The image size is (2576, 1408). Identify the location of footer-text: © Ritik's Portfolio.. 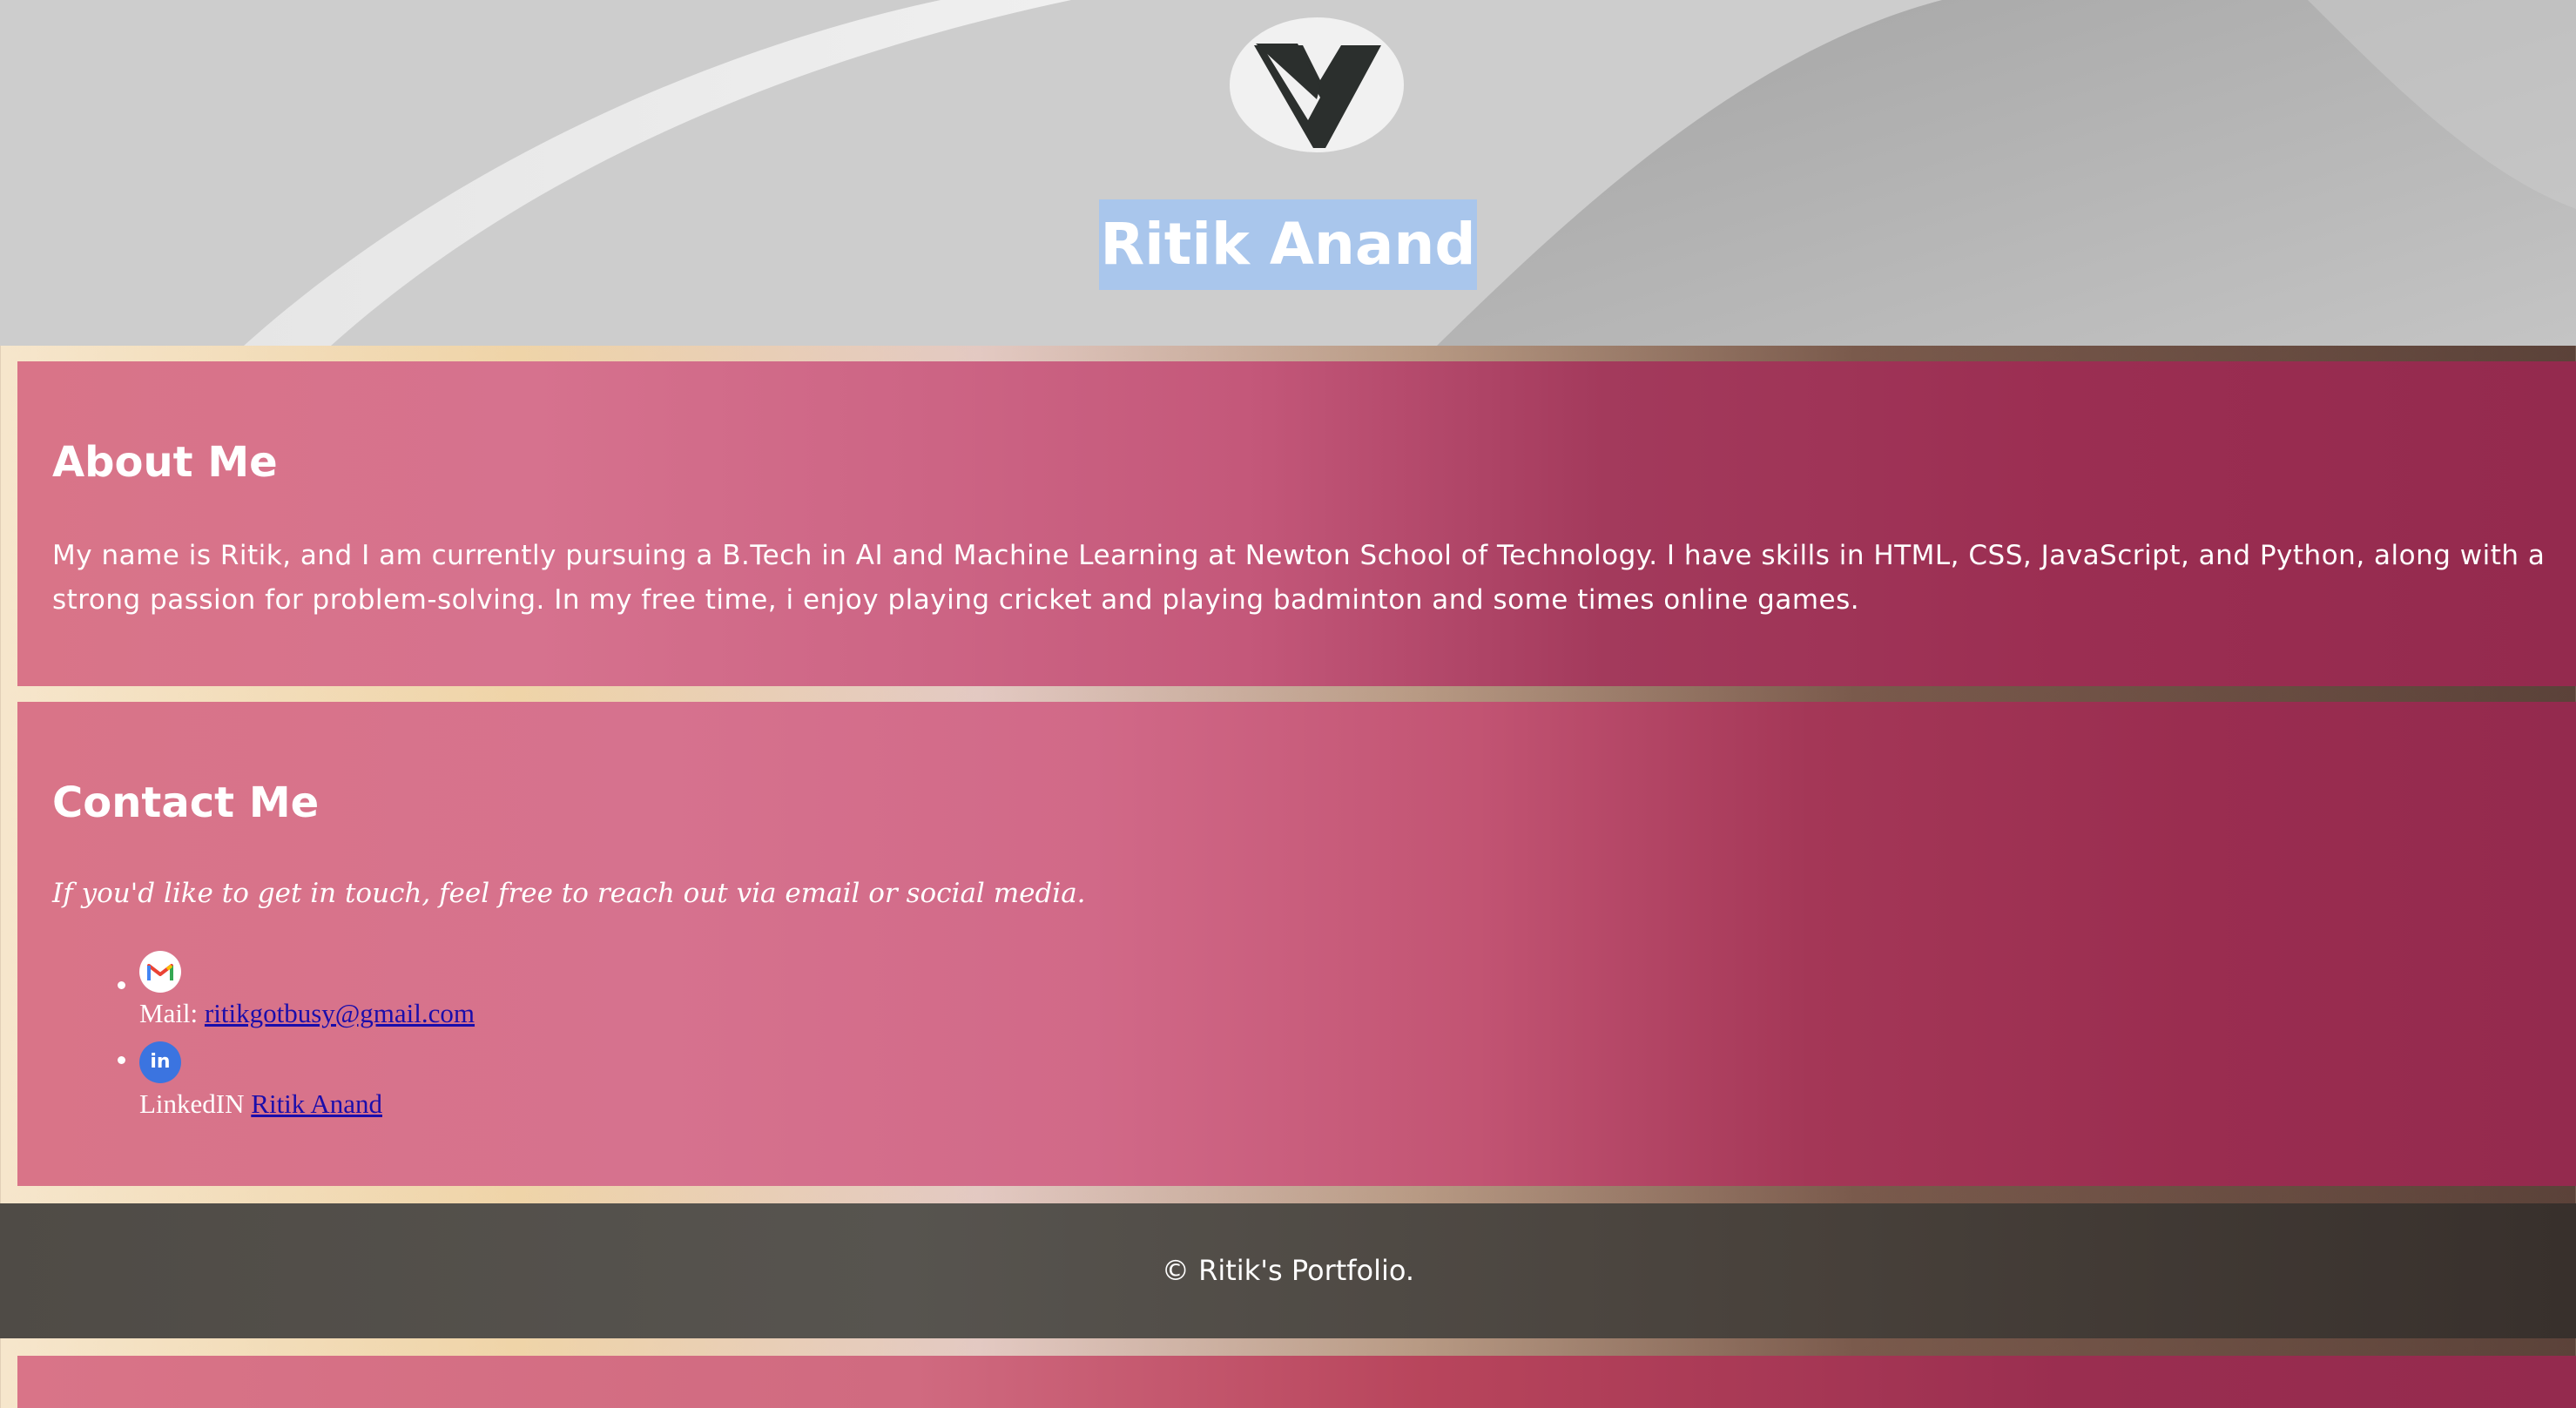
(1288, 1270).